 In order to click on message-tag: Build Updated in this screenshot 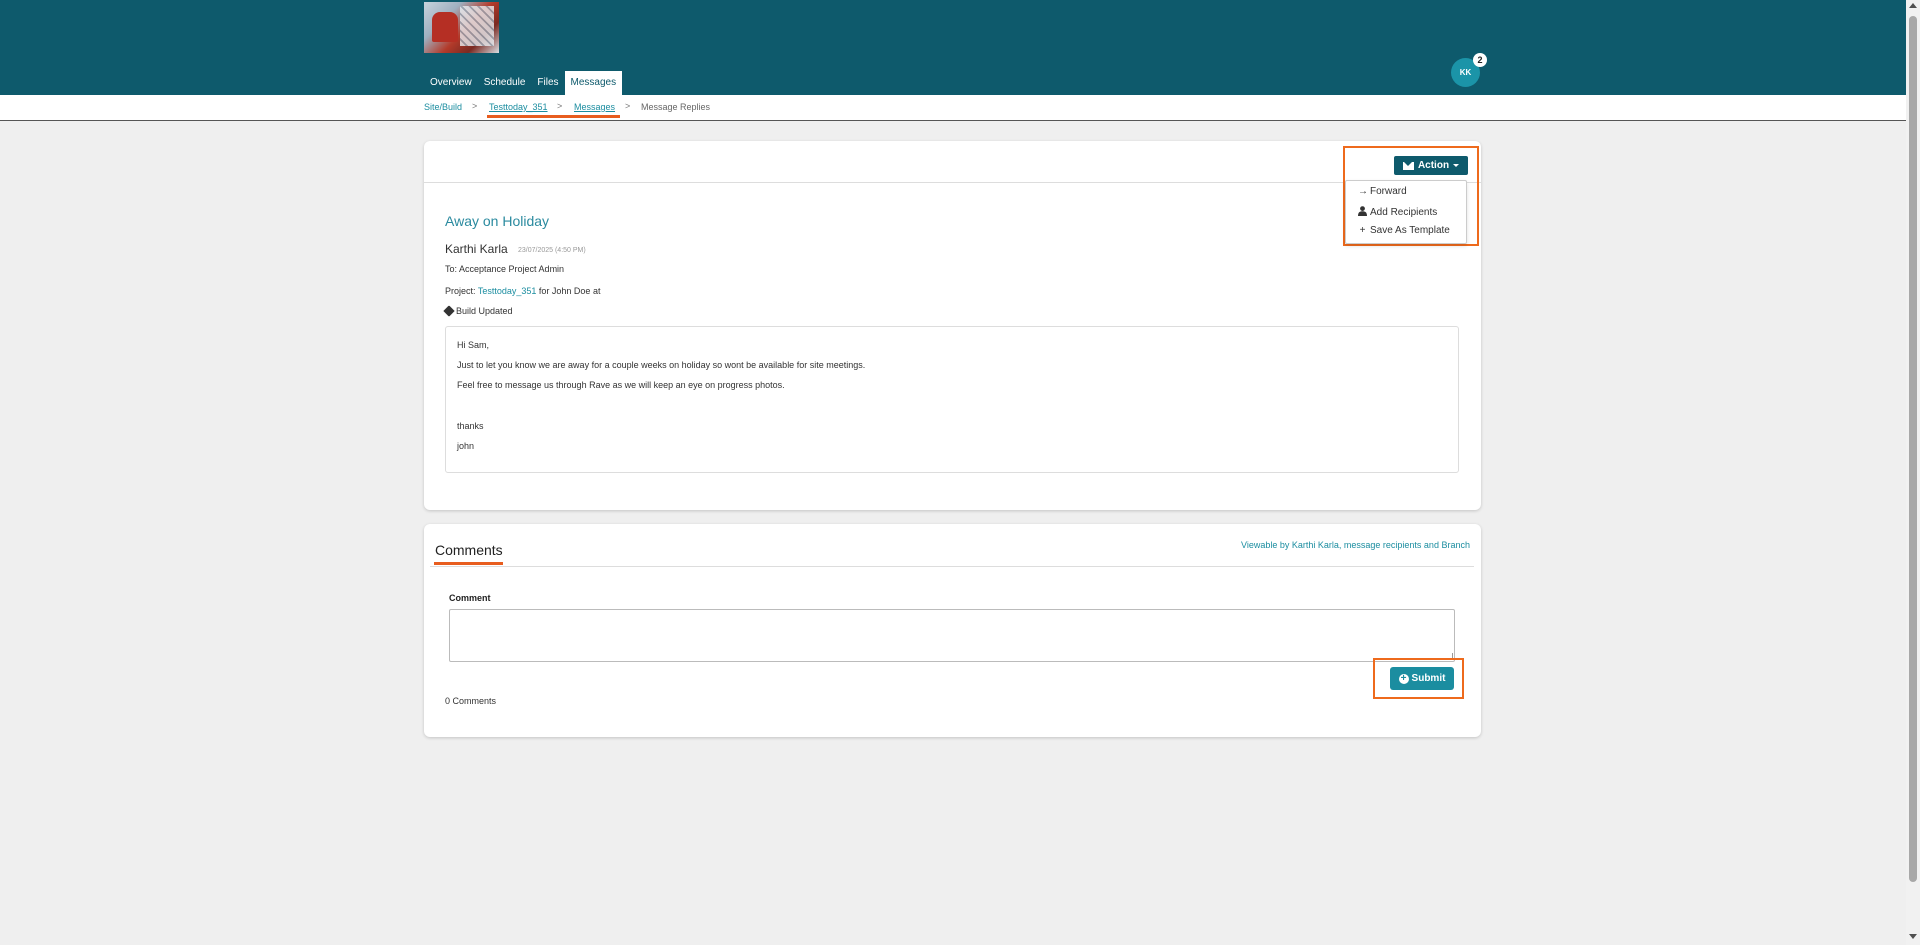, I will do `click(478, 311)`.